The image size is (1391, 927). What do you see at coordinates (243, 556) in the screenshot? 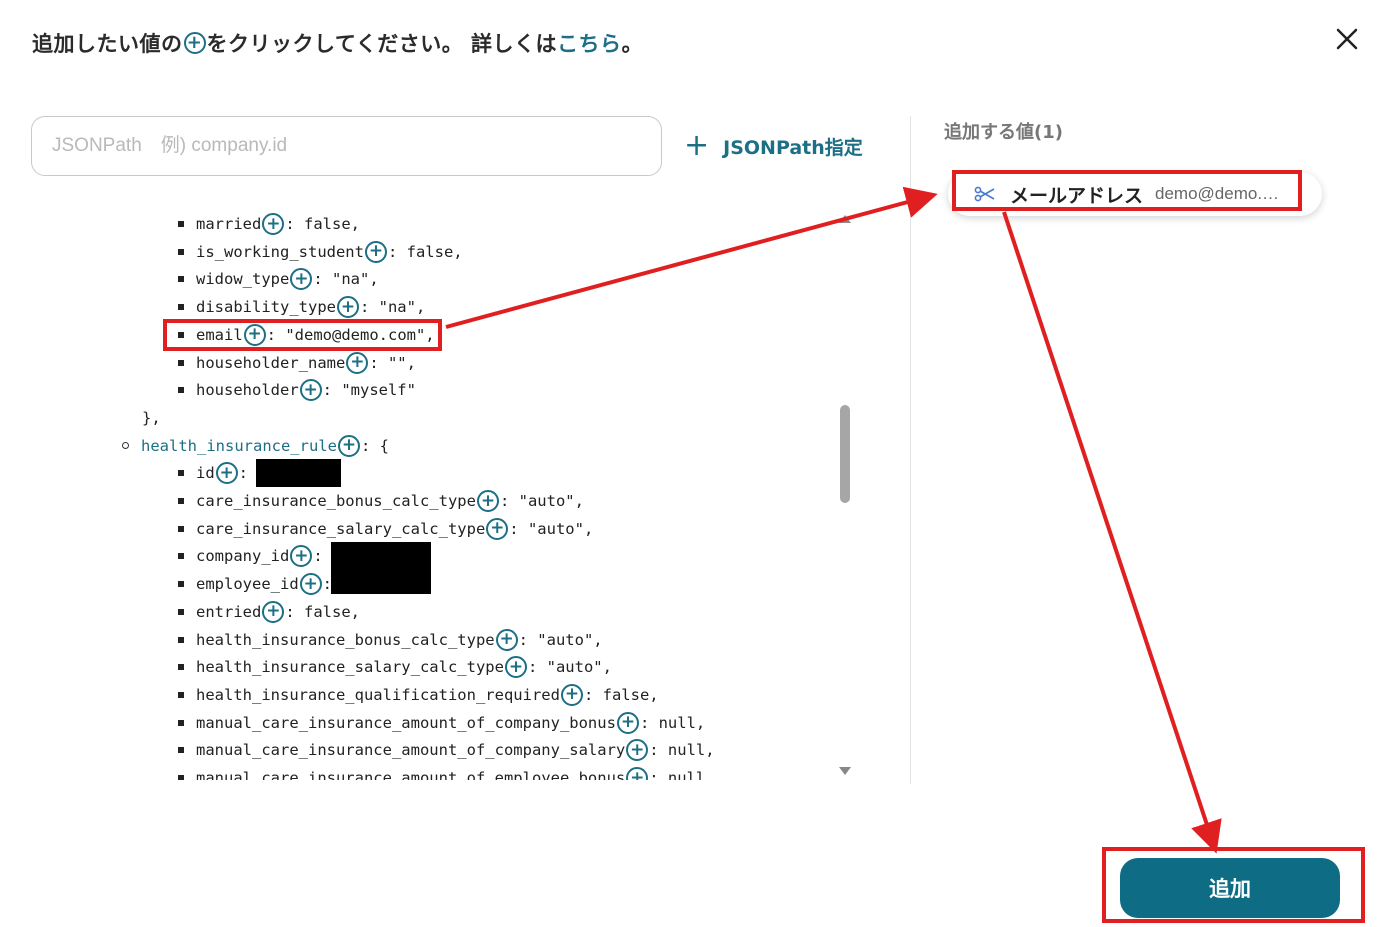
I see `tree-key: company_id` at bounding box center [243, 556].